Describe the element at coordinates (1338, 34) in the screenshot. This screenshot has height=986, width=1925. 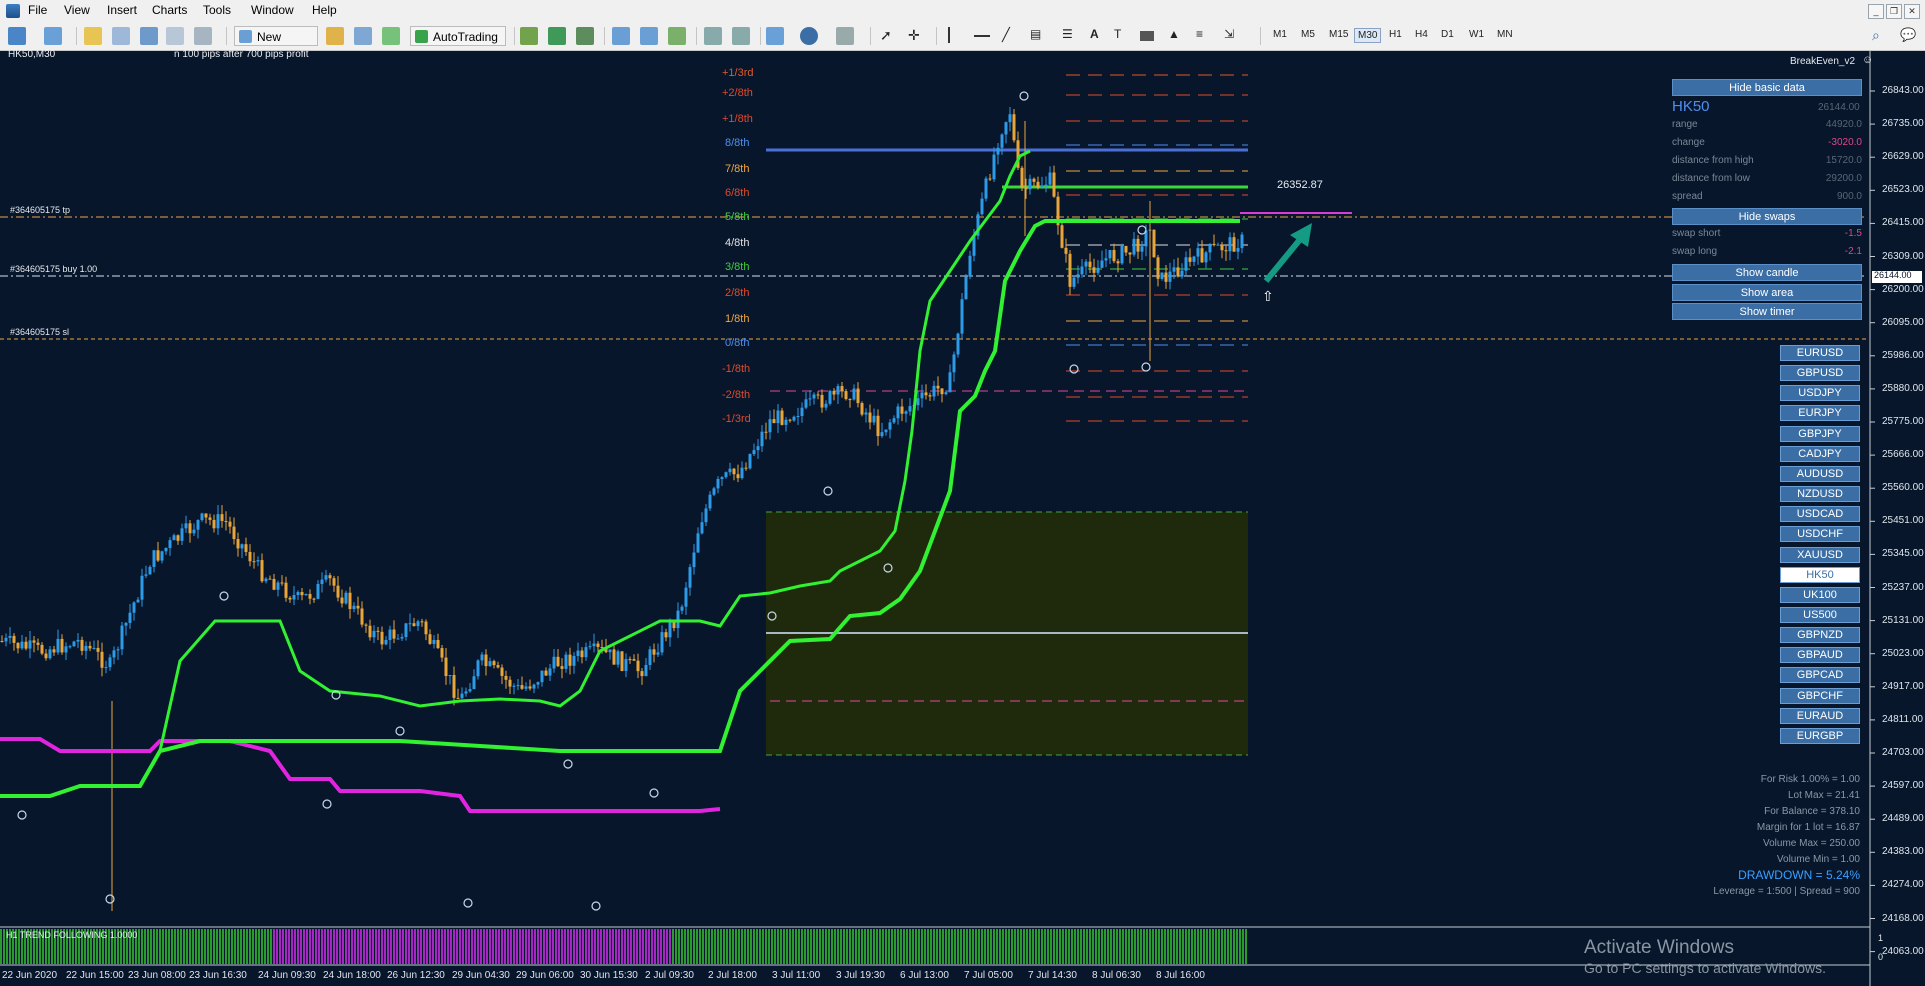
I see `timeframe-m15: M15` at that location.